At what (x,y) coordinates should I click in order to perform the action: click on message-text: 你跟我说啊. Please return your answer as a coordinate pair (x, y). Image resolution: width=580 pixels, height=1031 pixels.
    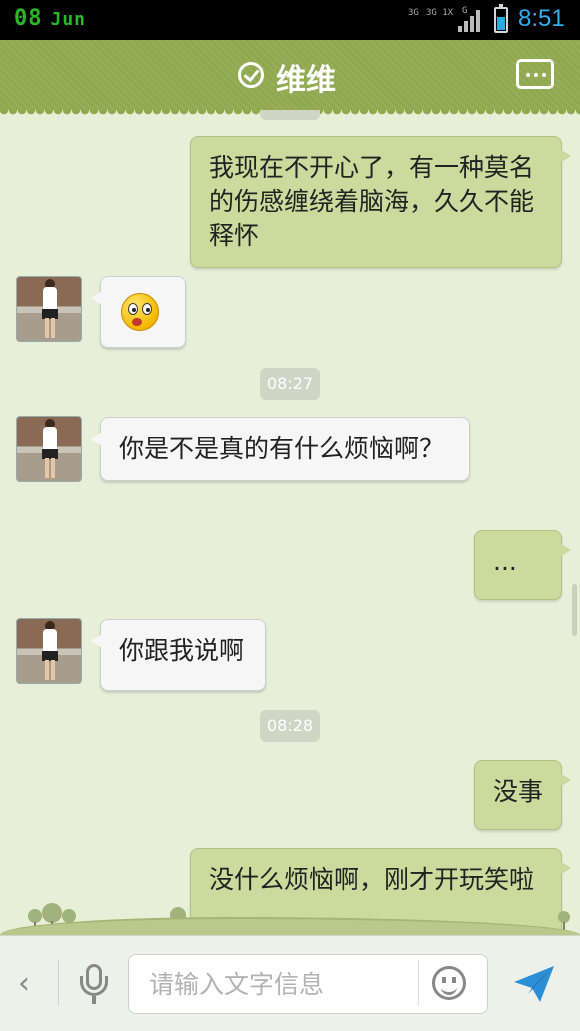
    Looking at the image, I should click on (182, 650).